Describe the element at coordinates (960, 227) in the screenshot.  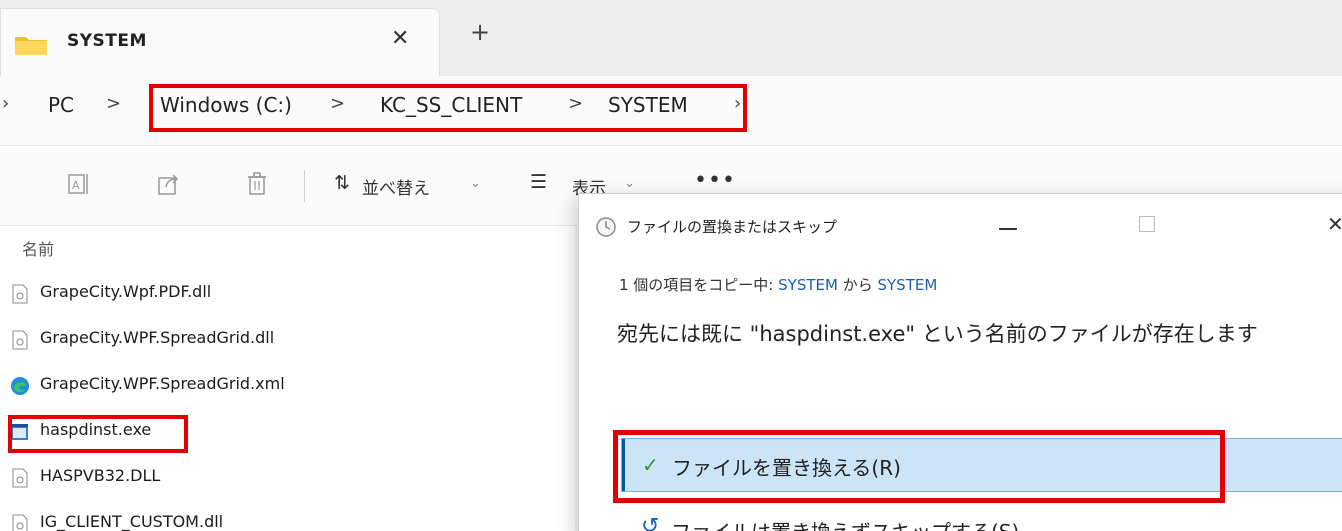
I see `dialog-titlebar: ファイルの置換またはスキップ ✕` at that location.